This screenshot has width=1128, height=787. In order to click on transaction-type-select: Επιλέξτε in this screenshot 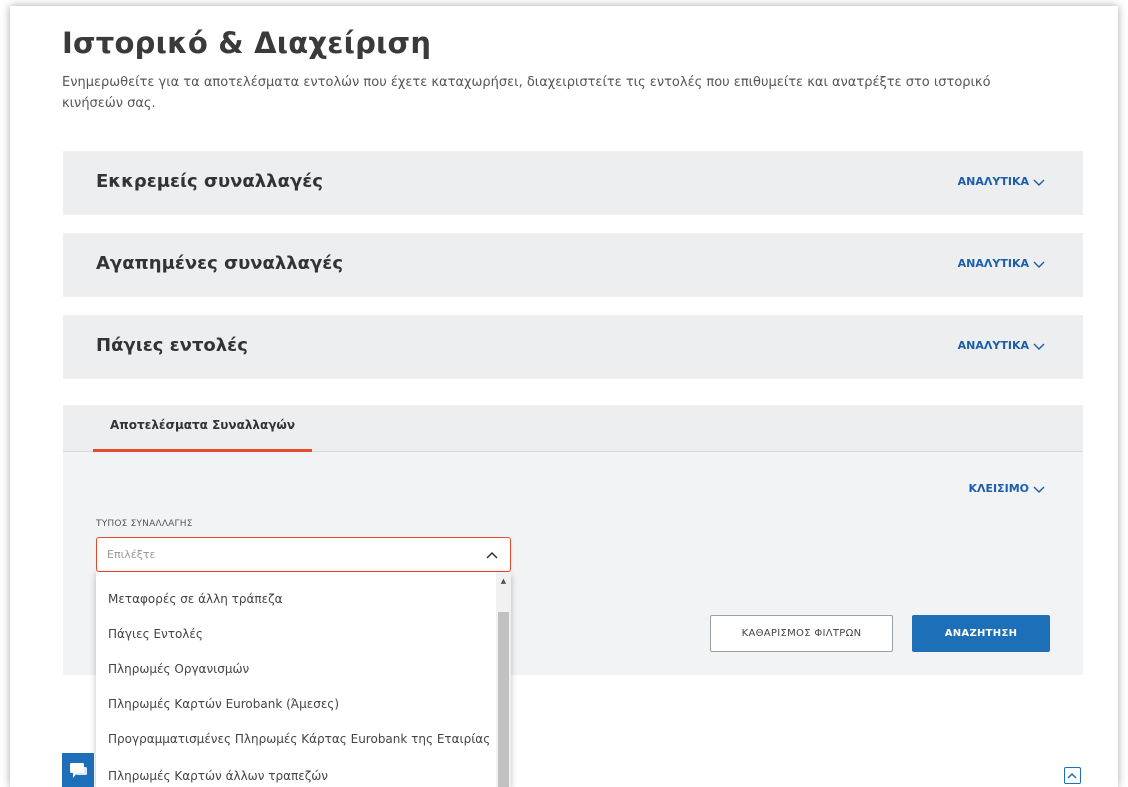, I will do `click(303, 554)`.